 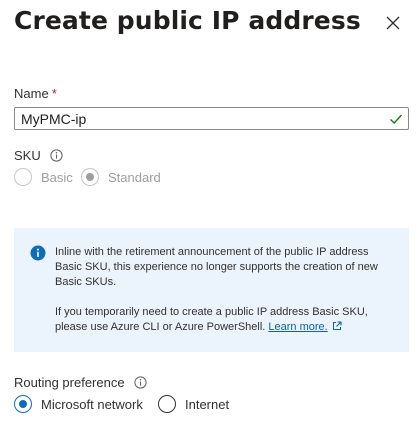 I want to click on name-input-value: MyPMC-ip, so click(x=54, y=118).